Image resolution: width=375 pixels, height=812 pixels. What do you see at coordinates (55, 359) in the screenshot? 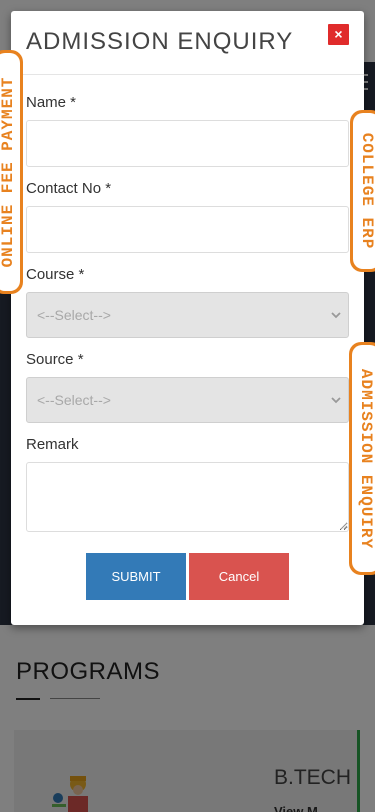
I see `source-label: Source *` at bounding box center [55, 359].